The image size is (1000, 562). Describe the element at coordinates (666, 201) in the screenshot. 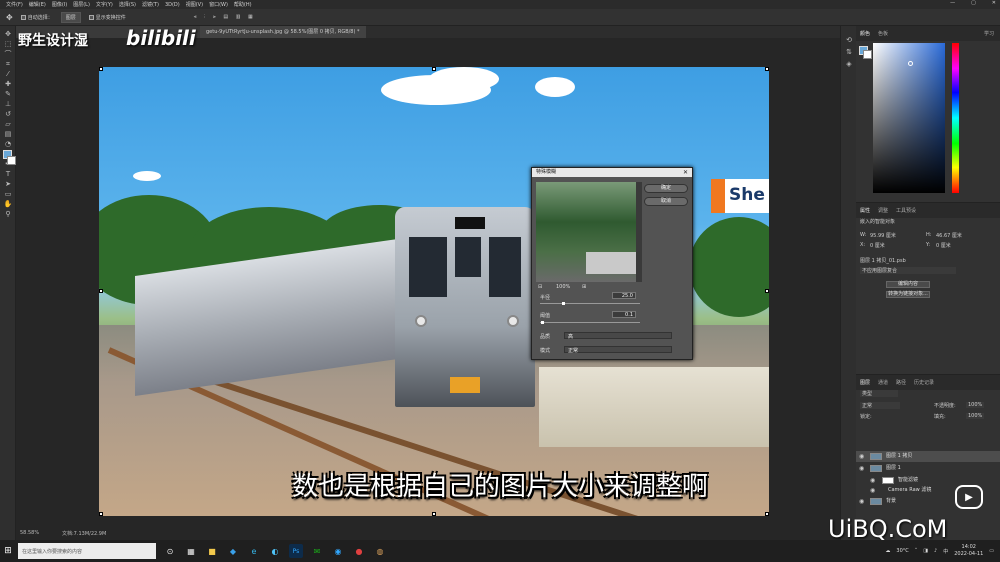

I see `cancel-button: 取消` at that location.